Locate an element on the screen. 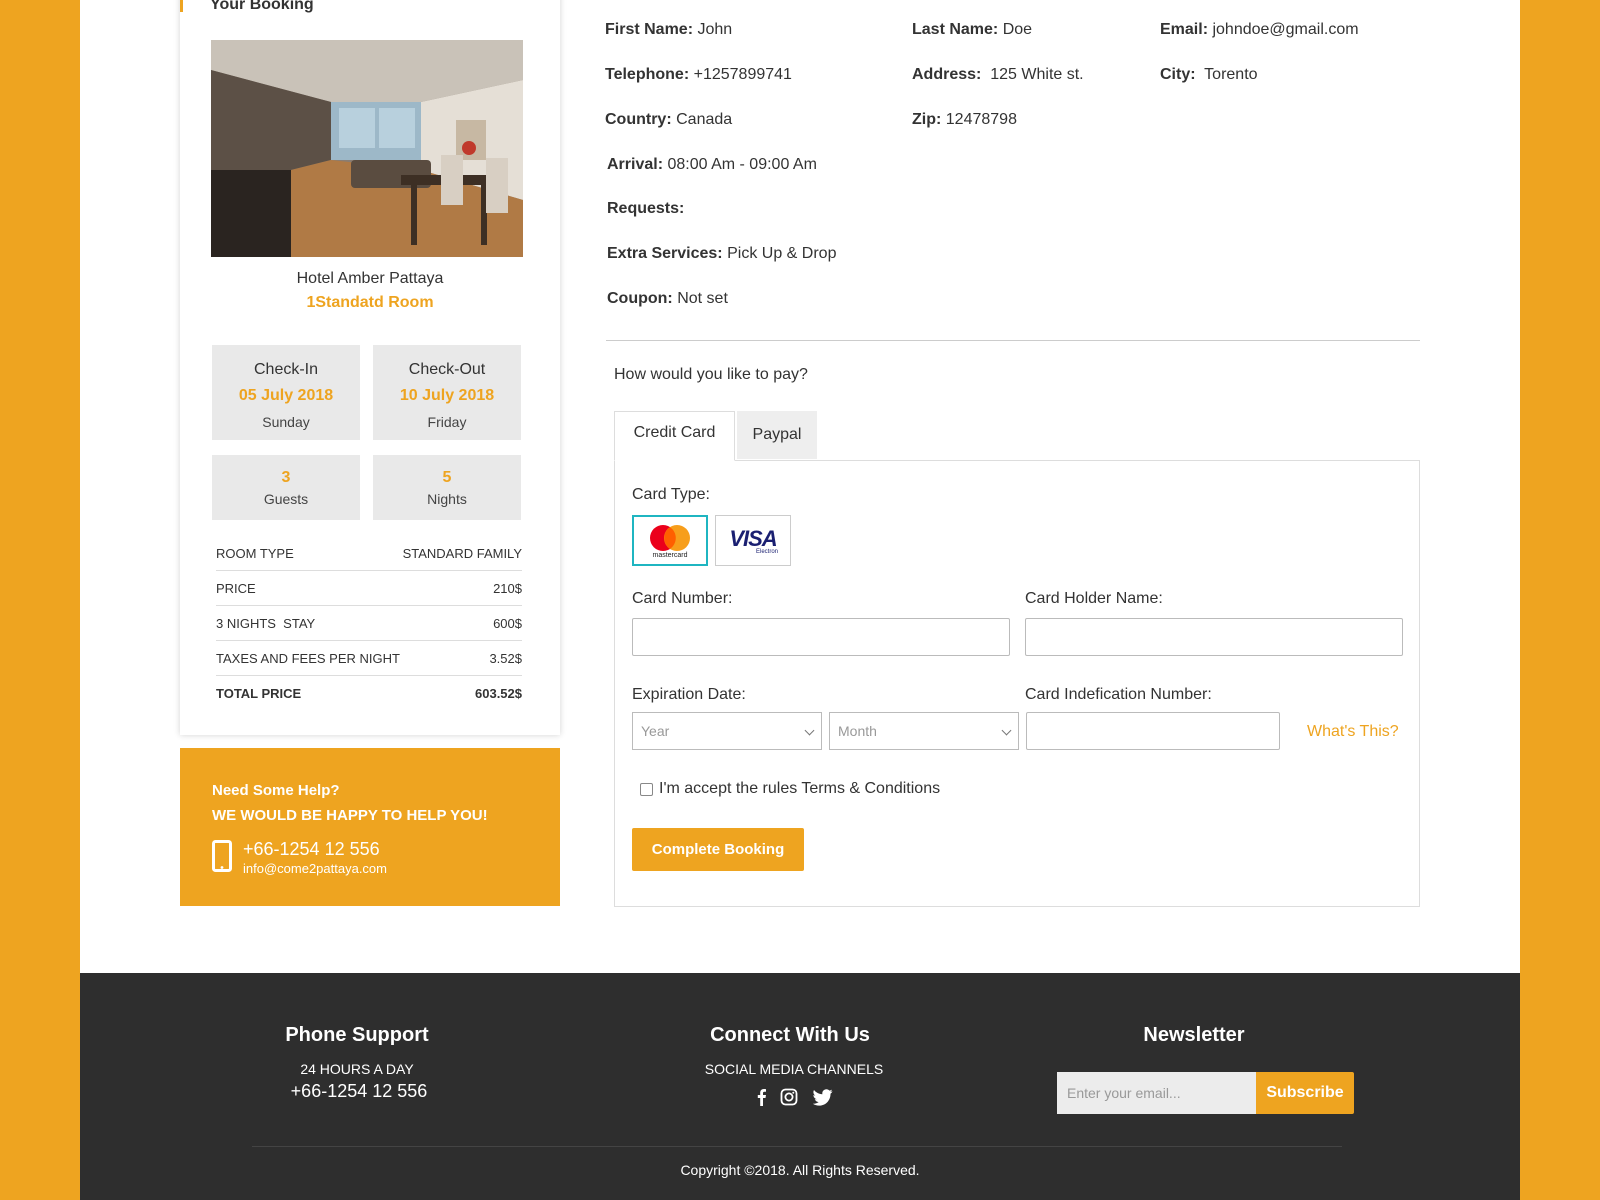 The image size is (1600, 1200). footer-divider is located at coordinates (797, 1146).